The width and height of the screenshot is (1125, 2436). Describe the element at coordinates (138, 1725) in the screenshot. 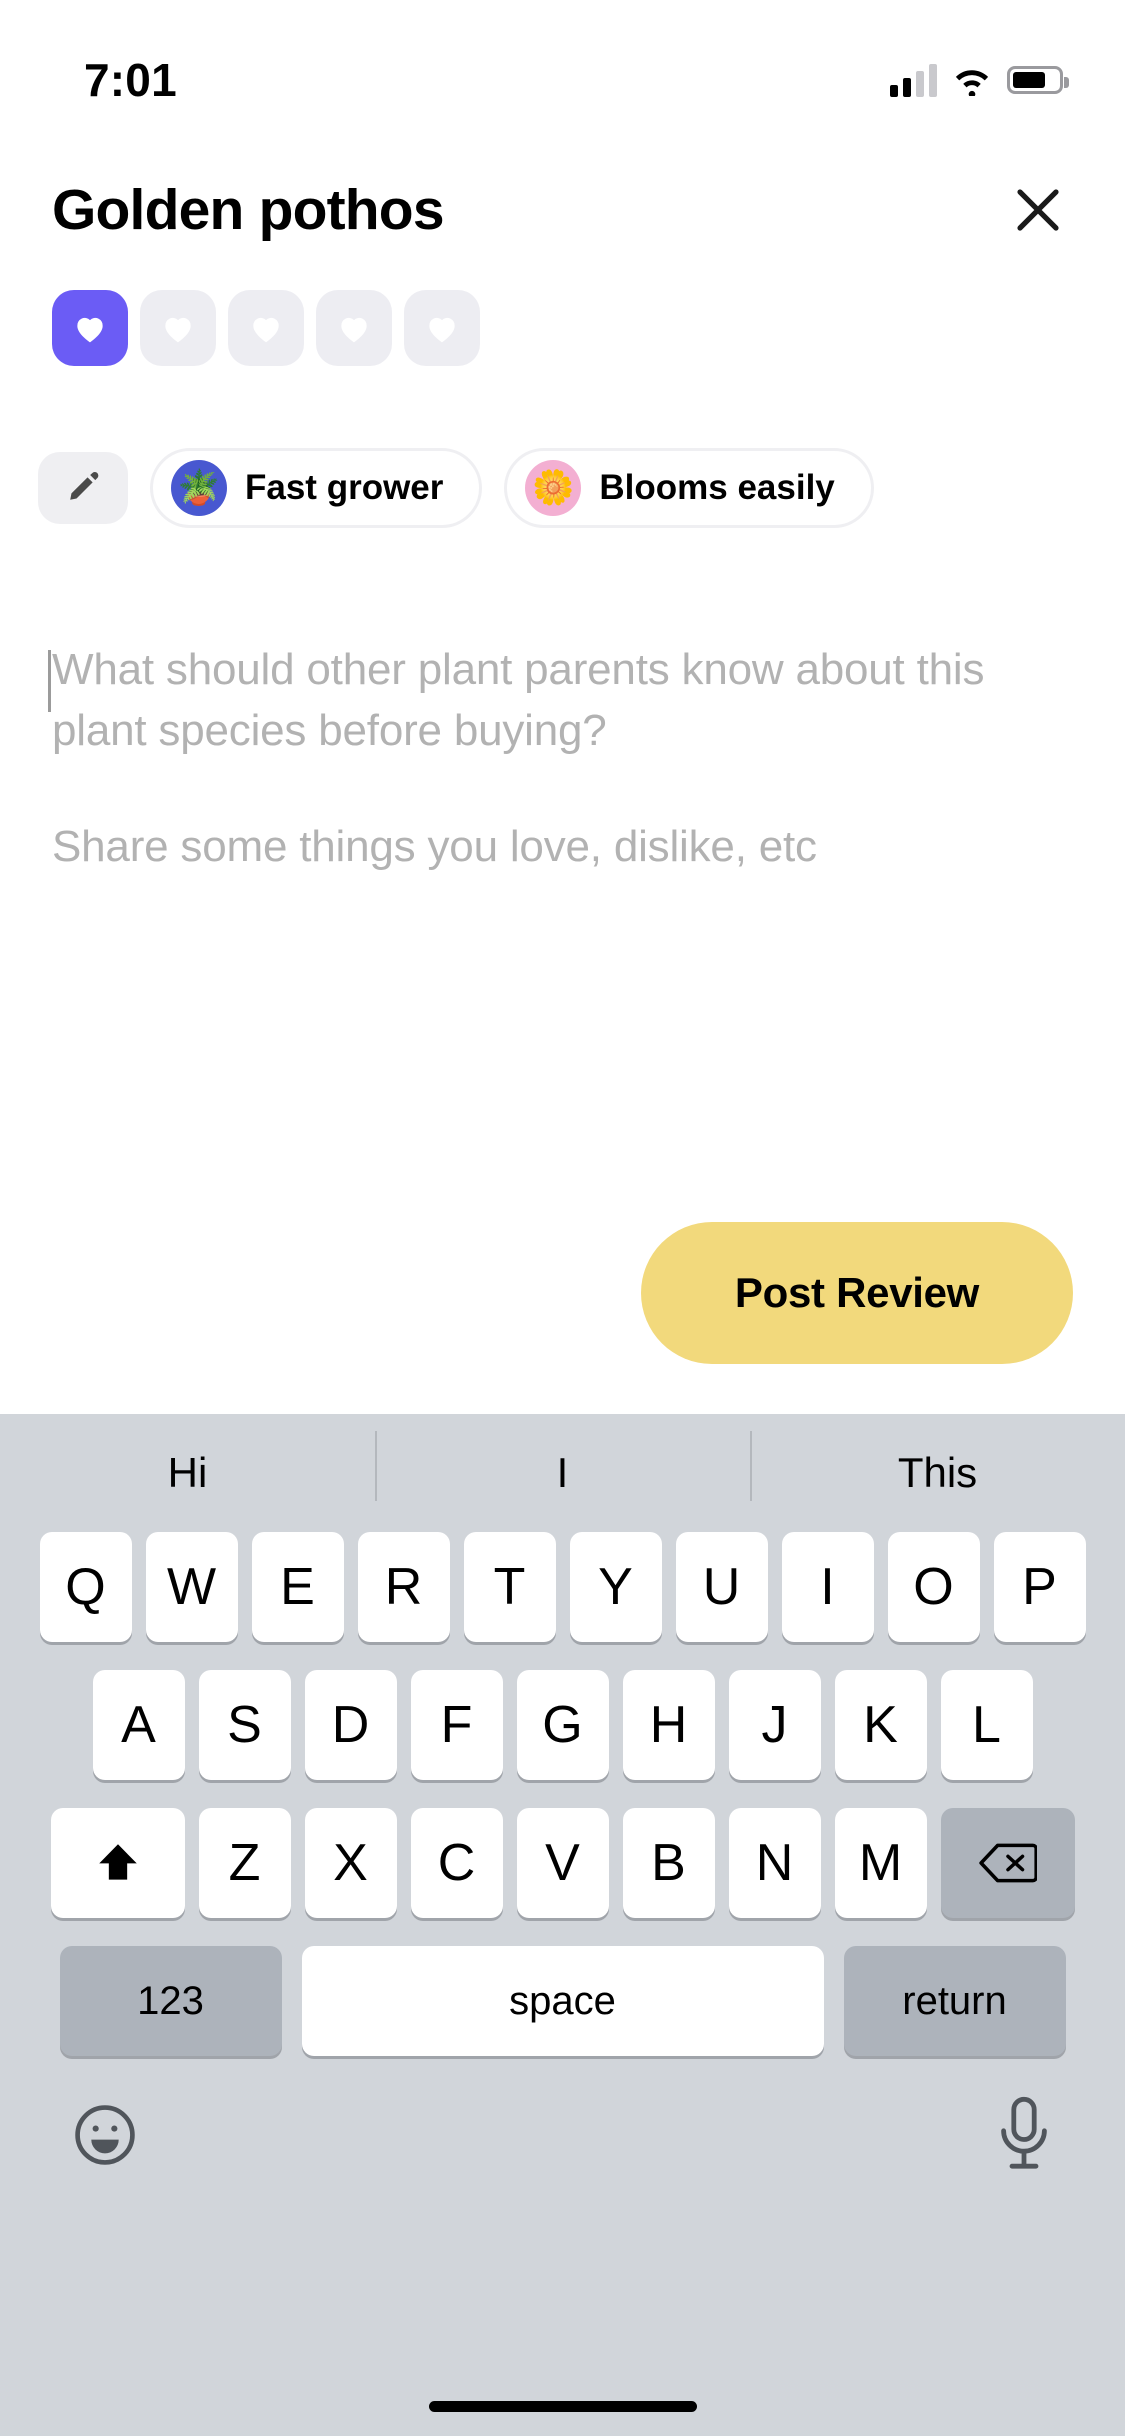

I see `key-a: A` at that location.